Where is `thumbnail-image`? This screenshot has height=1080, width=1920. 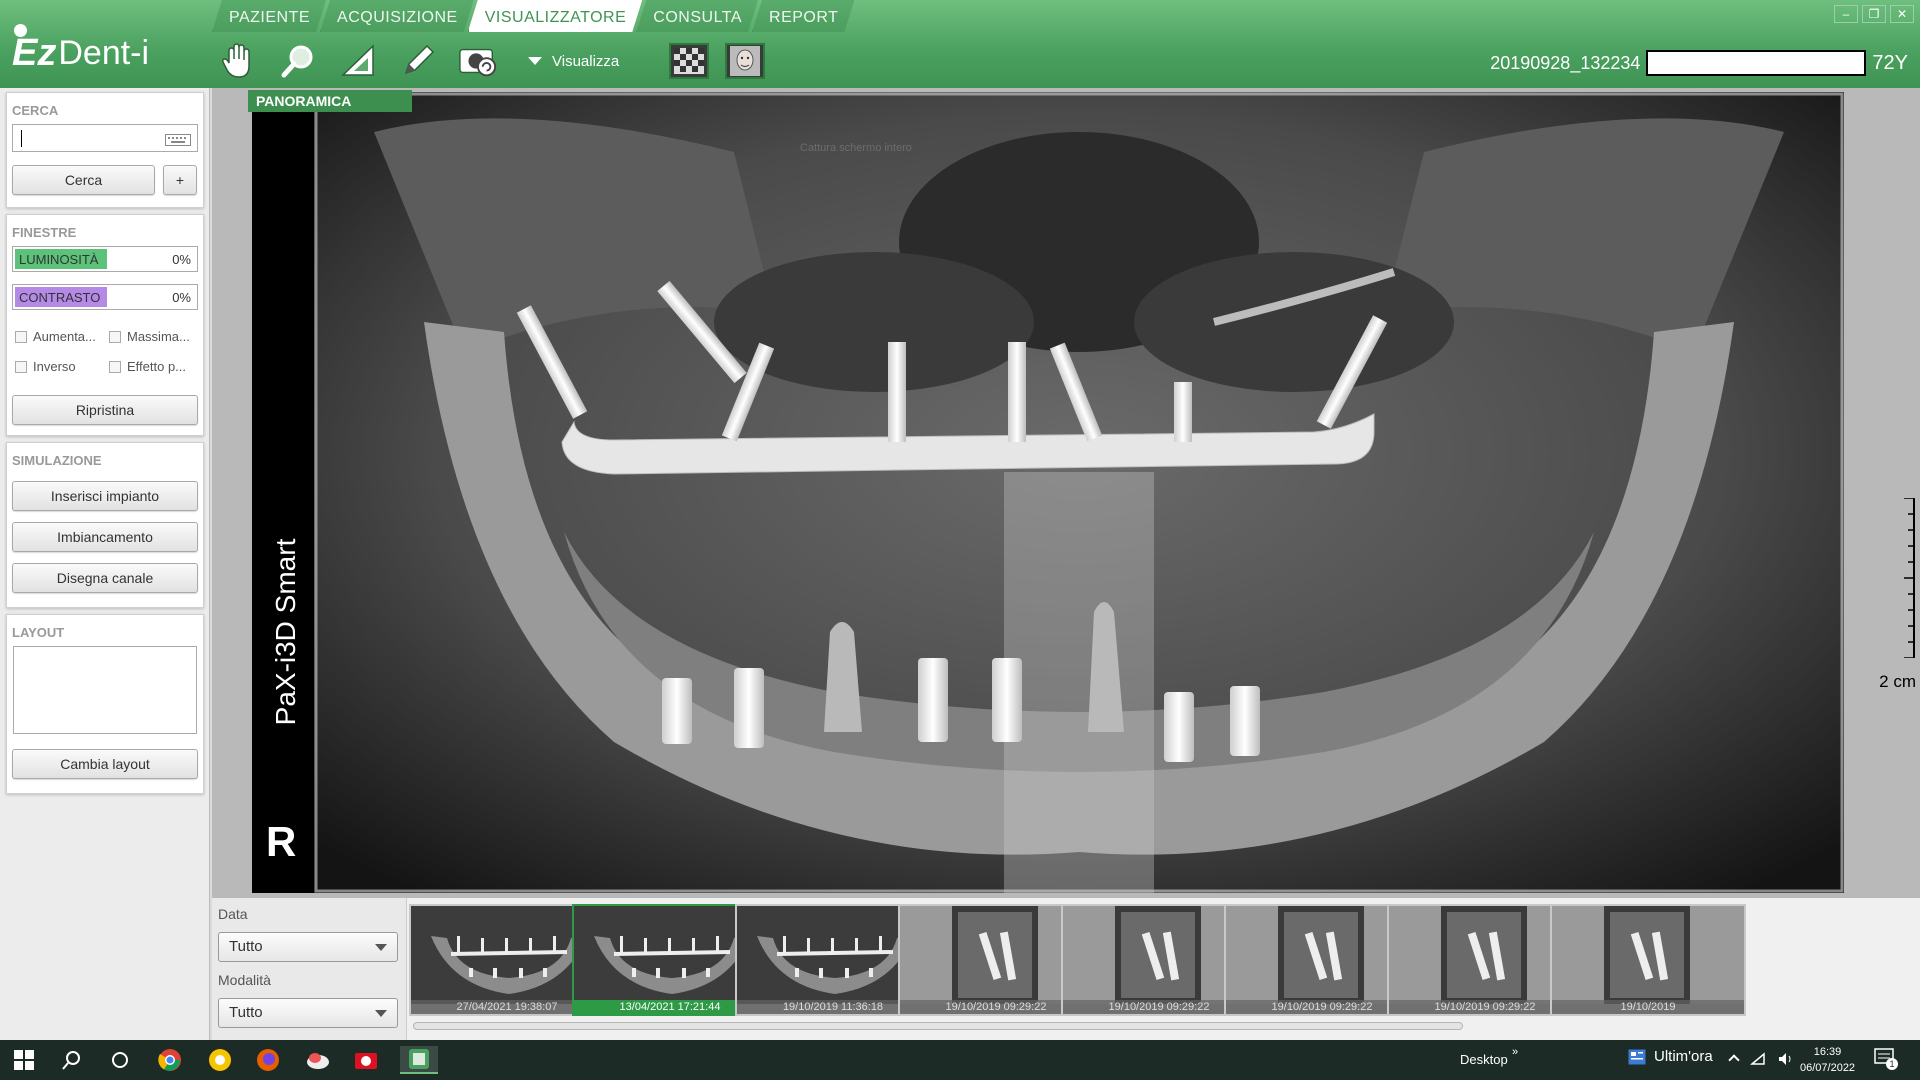
thumbnail-image is located at coordinates (1648, 955).